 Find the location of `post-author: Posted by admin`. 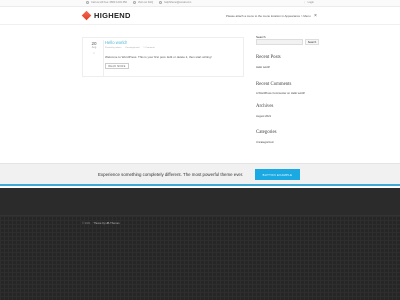

post-author: Posted by admin is located at coordinates (113, 48).